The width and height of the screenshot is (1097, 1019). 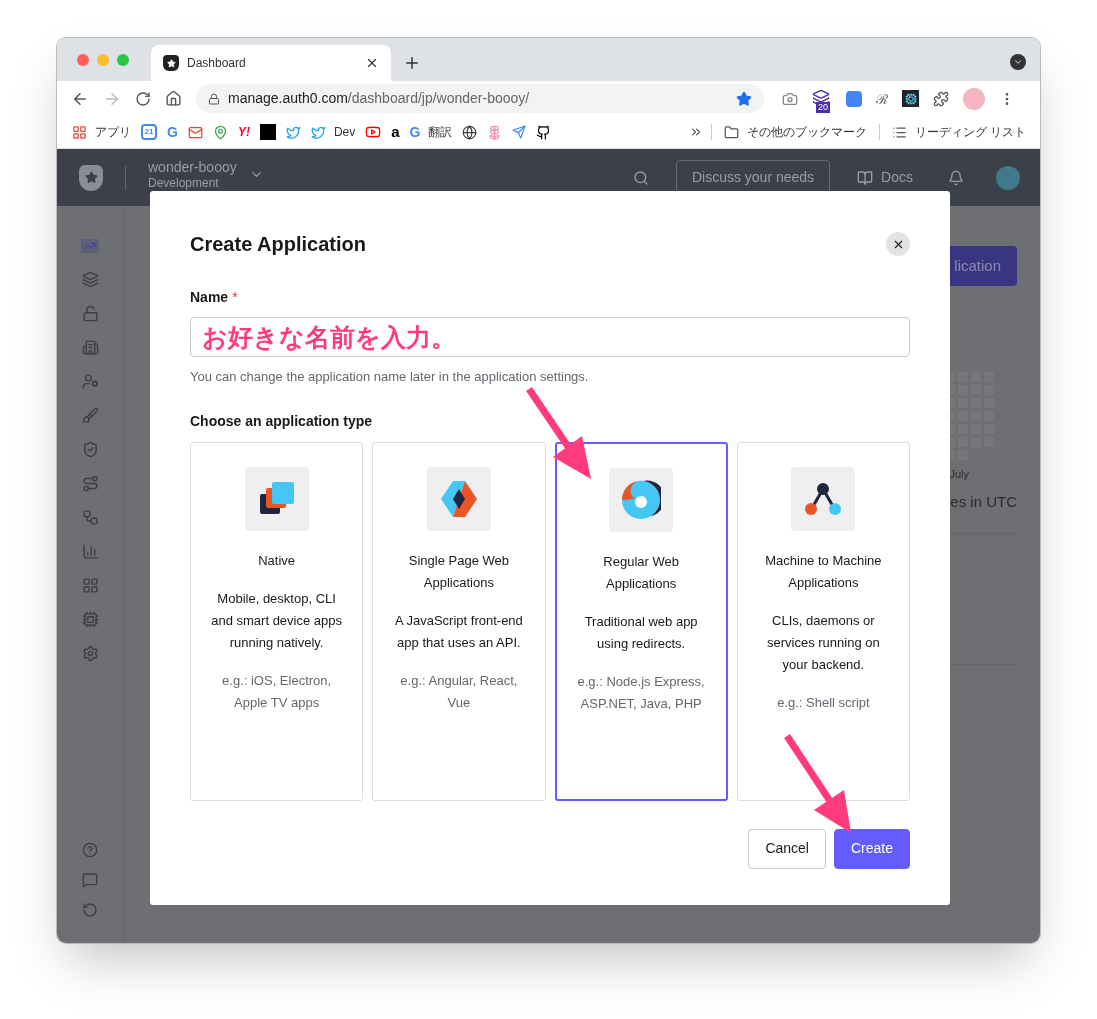 I want to click on atom-icon, so click(x=910, y=98).